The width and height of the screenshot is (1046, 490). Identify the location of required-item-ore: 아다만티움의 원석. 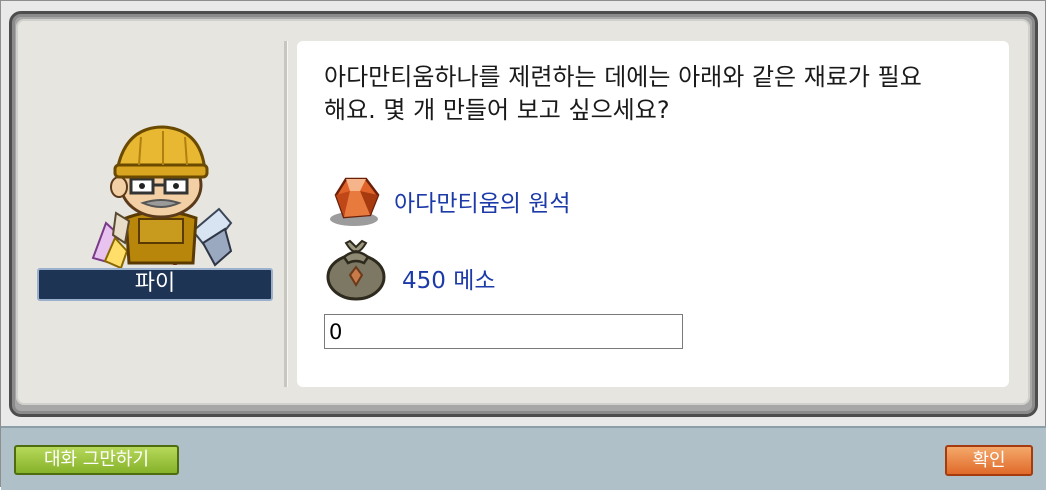
(448, 201).